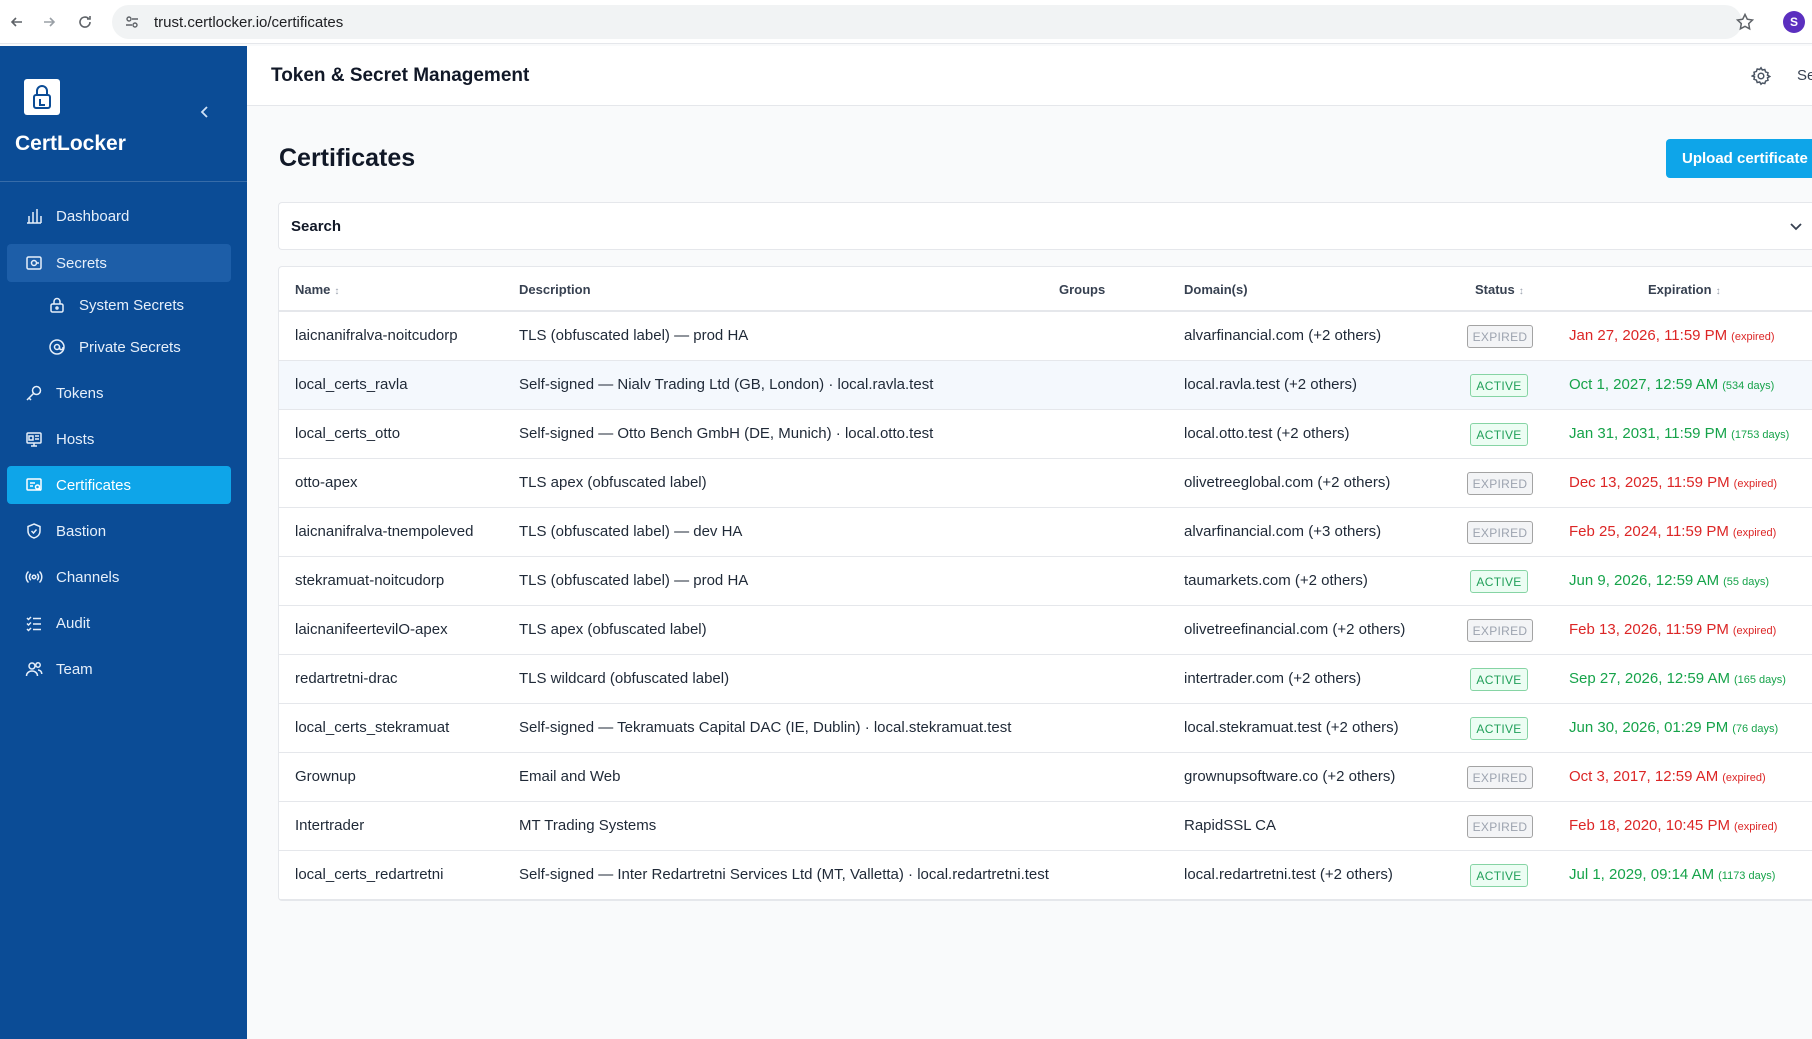 Image resolution: width=1812 pixels, height=1039 pixels. I want to click on sidebar-item-dashboard: Dashboard, so click(119, 216).